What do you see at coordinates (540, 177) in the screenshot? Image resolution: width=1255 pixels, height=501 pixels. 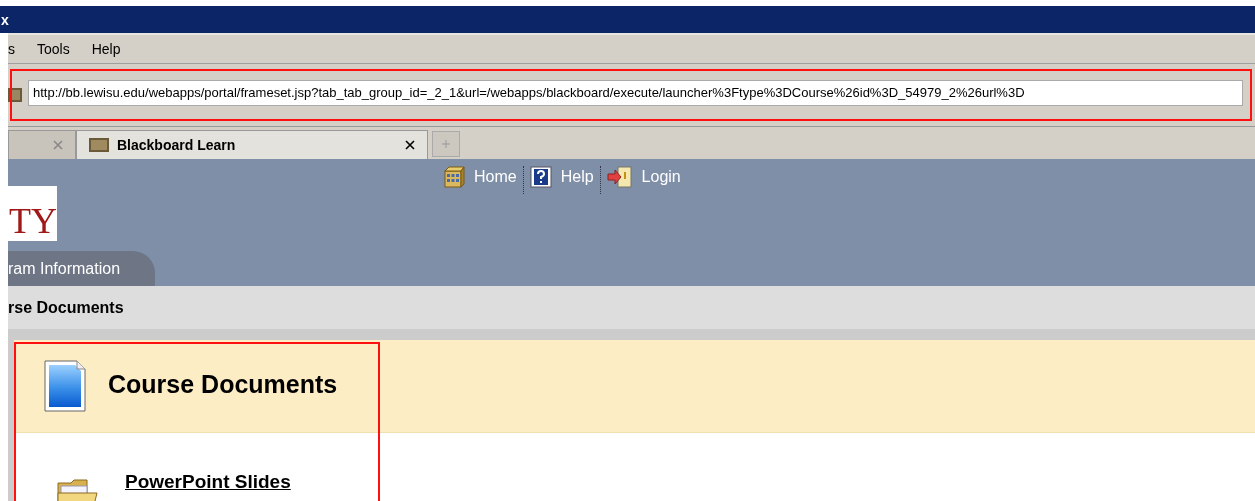 I see `help-icon` at bounding box center [540, 177].